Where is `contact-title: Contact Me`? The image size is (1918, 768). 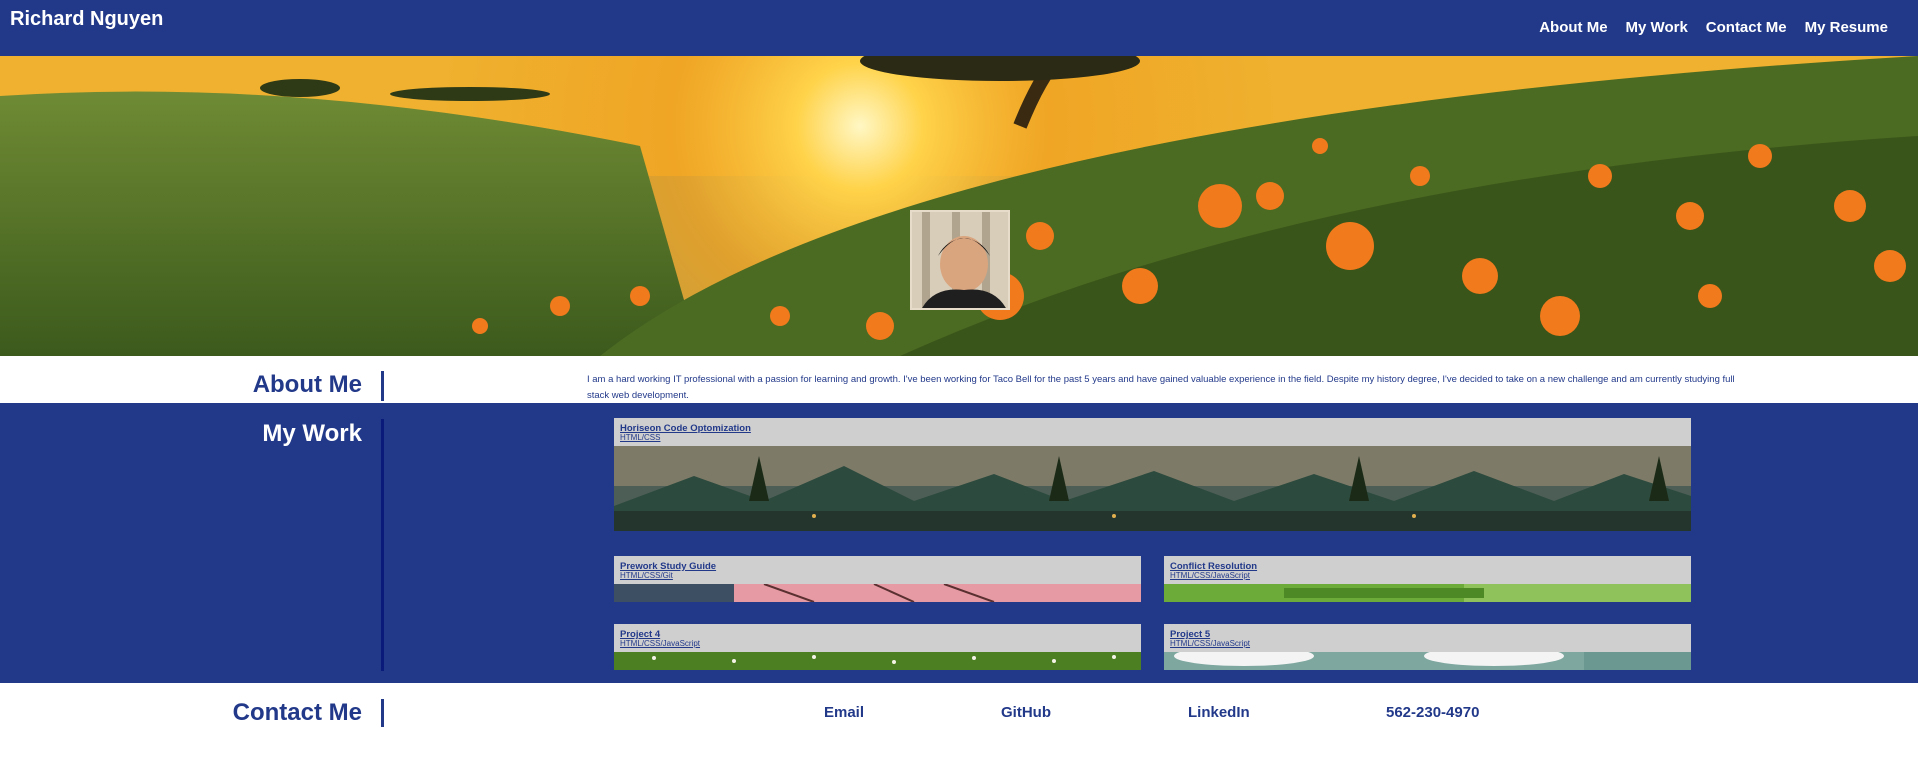
contact-title: Contact Me is located at coordinates (297, 712).